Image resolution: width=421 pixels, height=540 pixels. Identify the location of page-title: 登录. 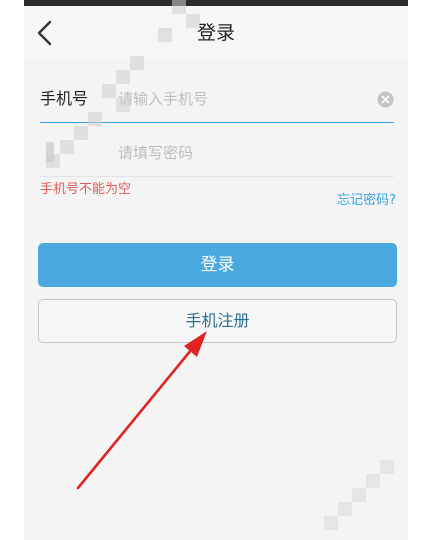
(215, 33).